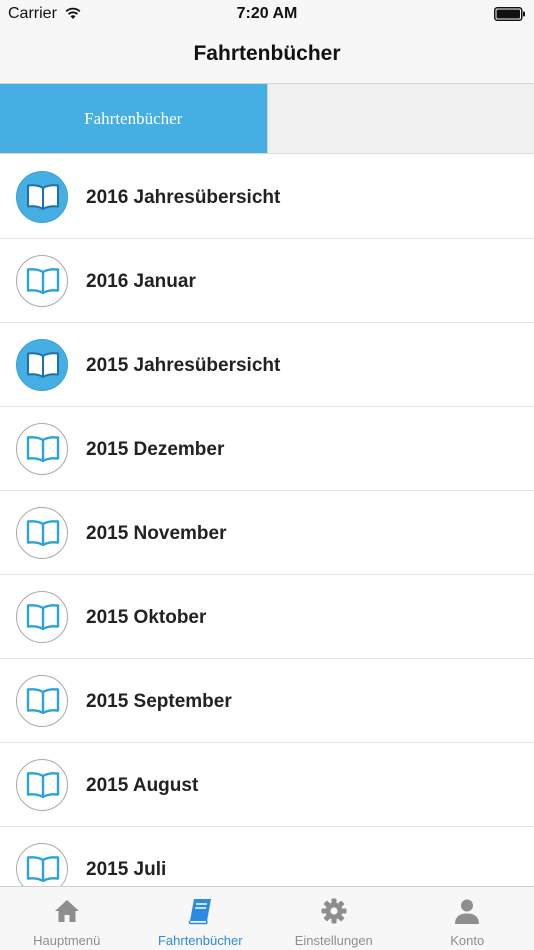 The image size is (534, 950). What do you see at coordinates (183, 365) in the screenshot?
I see `list-item-label: 2015 Jahresübersicht` at bounding box center [183, 365].